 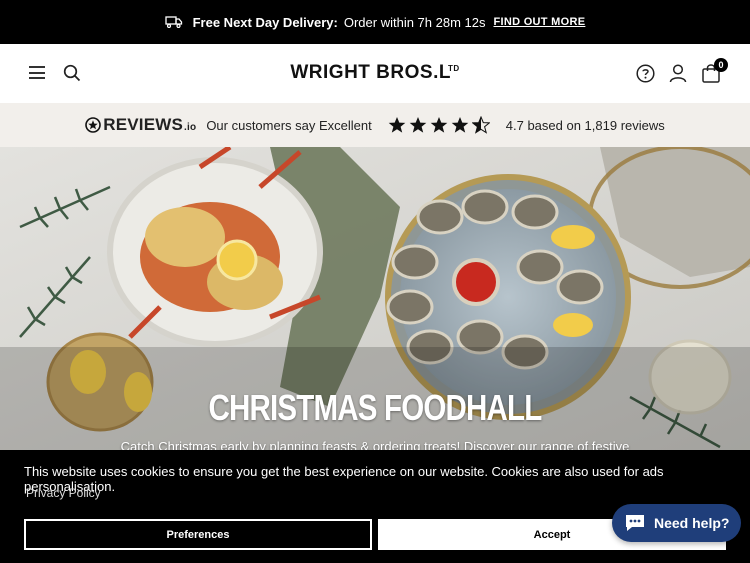 I want to click on delivery-countdown: Order within 7h 28m 12s, so click(x=414, y=22).